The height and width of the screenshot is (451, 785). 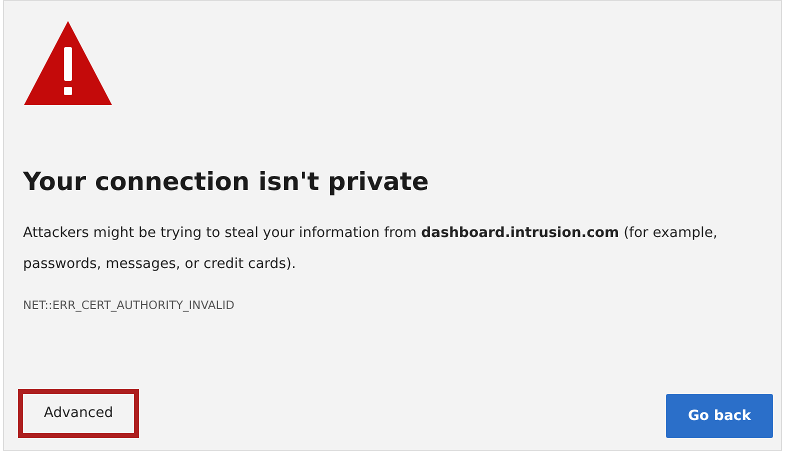 I want to click on warning-icon, so click(x=68, y=63).